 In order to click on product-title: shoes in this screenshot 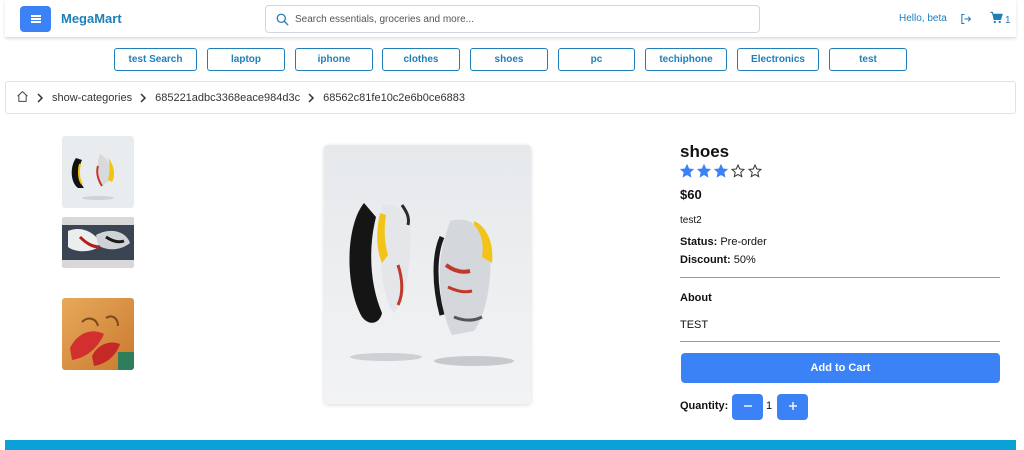, I will do `click(705, 151)`.